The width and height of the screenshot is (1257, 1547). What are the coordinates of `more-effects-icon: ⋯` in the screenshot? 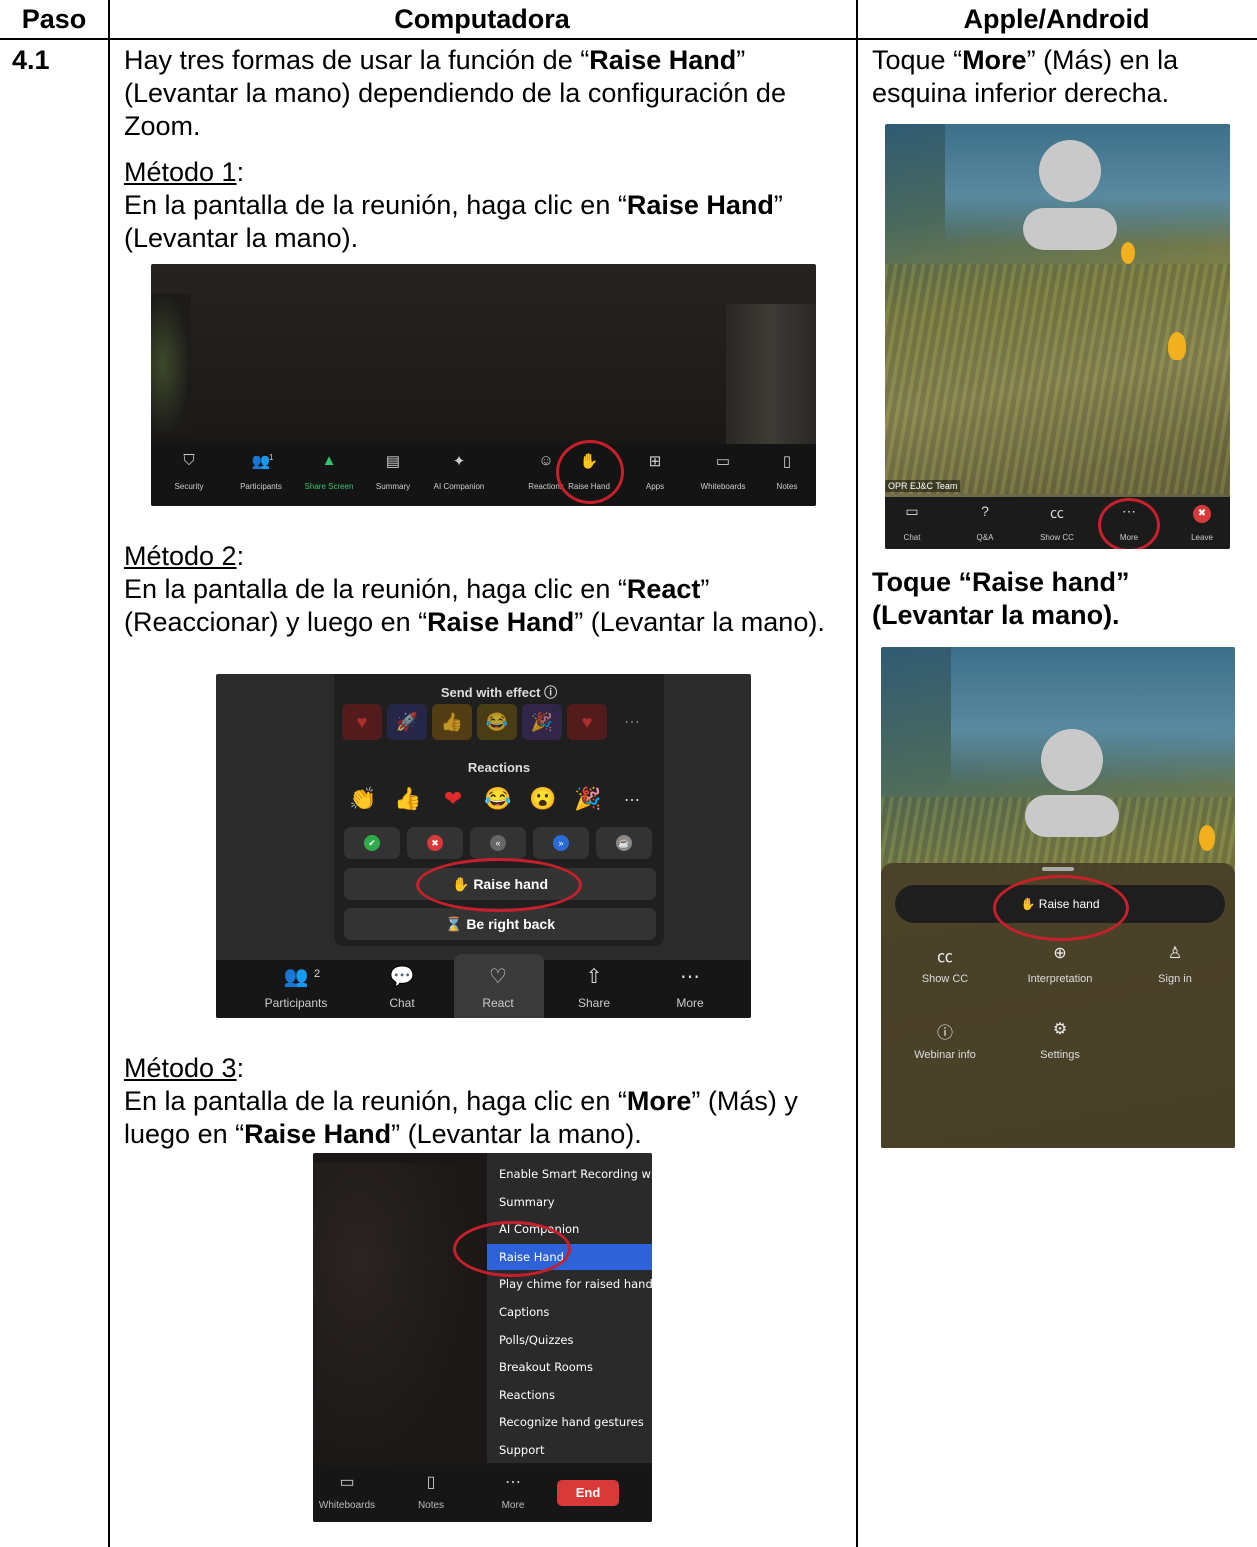 It's located at (632, 722).